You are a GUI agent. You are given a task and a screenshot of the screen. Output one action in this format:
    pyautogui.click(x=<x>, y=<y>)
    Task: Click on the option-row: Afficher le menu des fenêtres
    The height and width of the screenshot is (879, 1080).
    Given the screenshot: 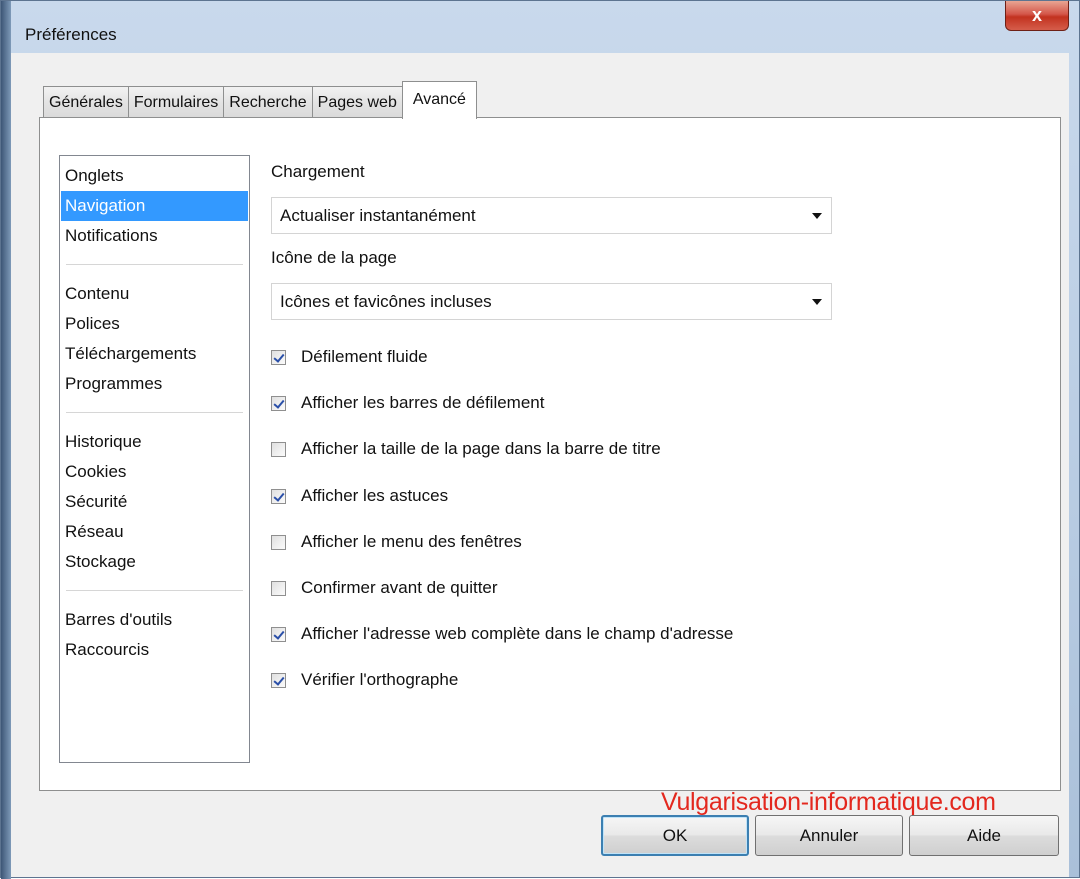 What is the action you would take?
    pyautogui.click(x=396, y=542)
    